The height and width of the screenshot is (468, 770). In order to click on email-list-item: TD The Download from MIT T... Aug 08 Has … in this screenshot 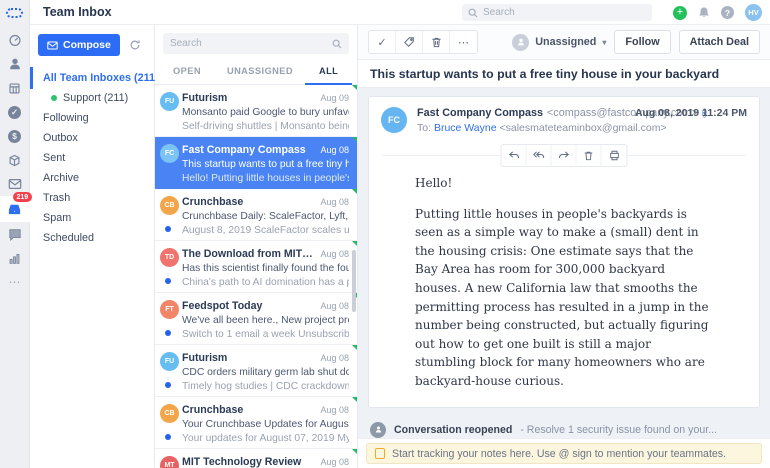, I will do `click(256, 267)`.